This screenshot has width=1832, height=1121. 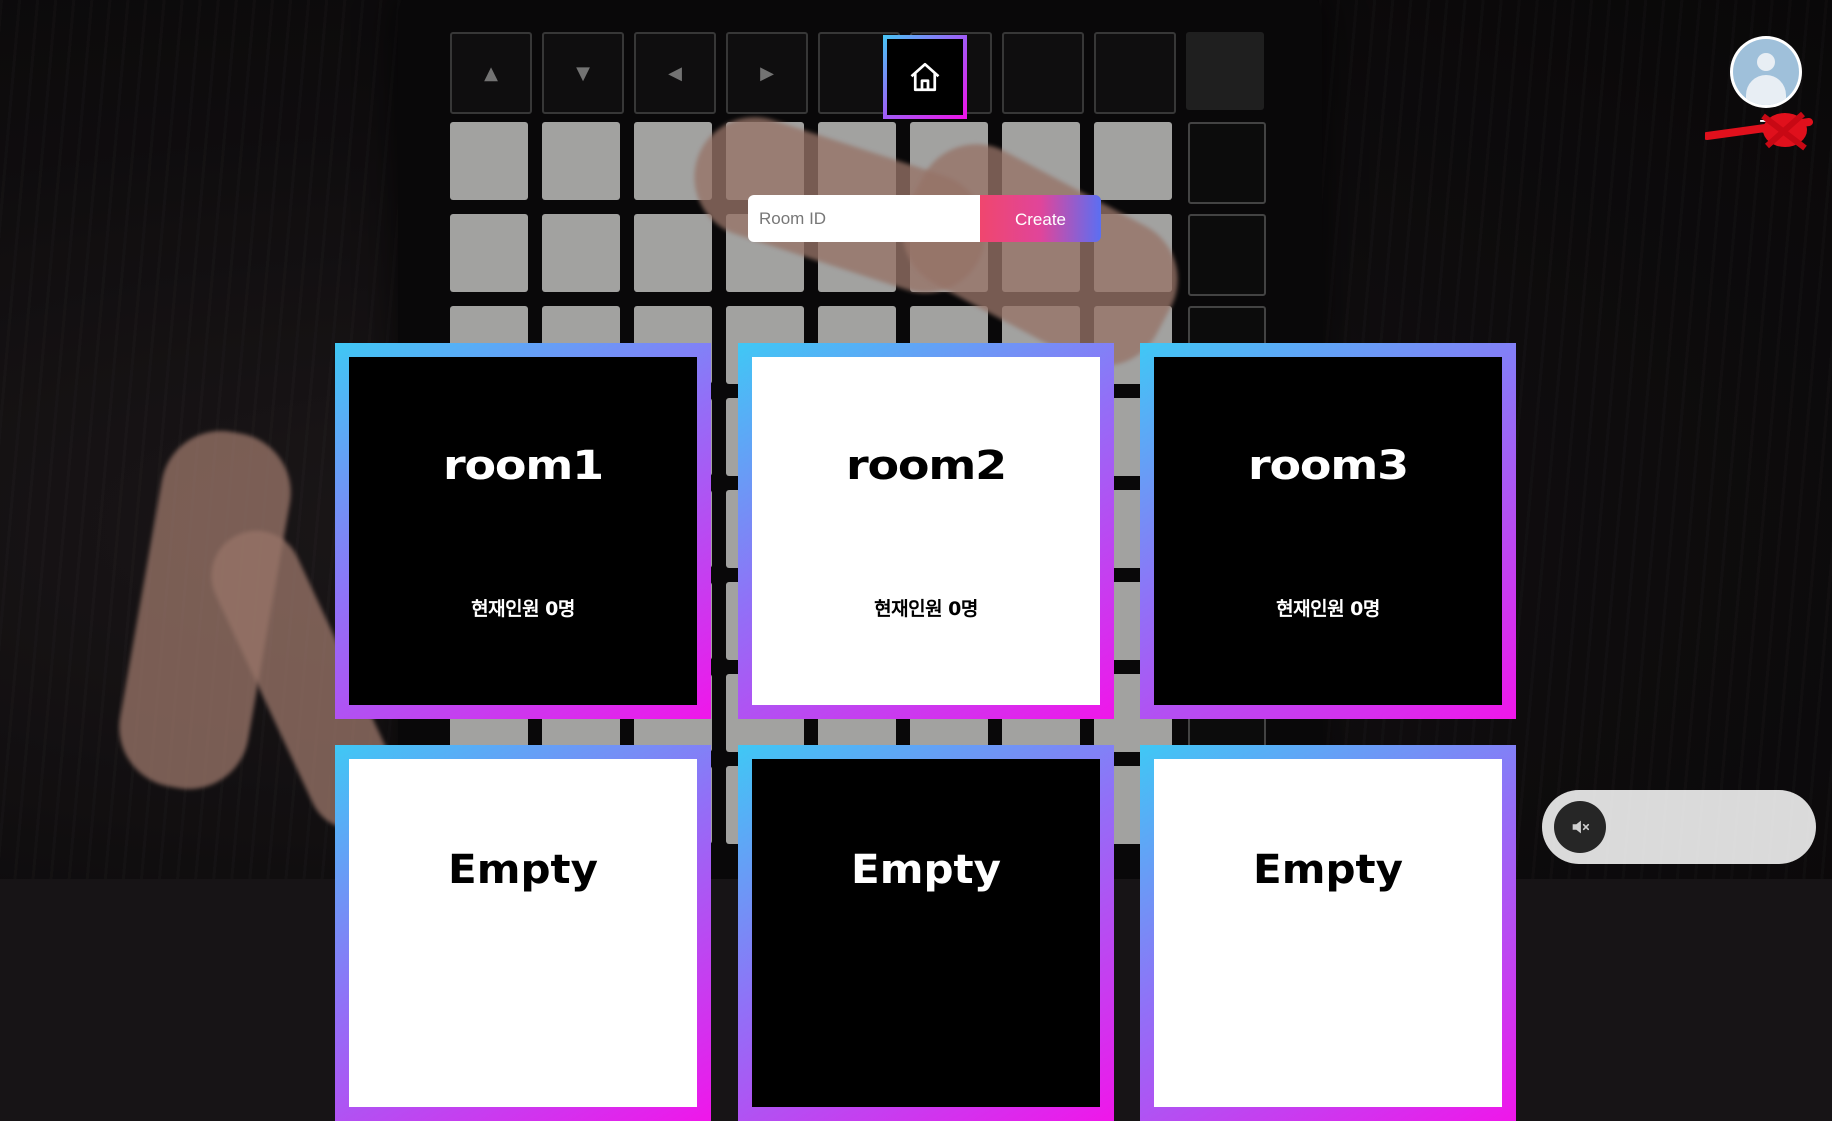 What do you see at coordinates (1766, 128) in the screenshot?
I see `username-label: 그` at bounding box center [1766, 128].